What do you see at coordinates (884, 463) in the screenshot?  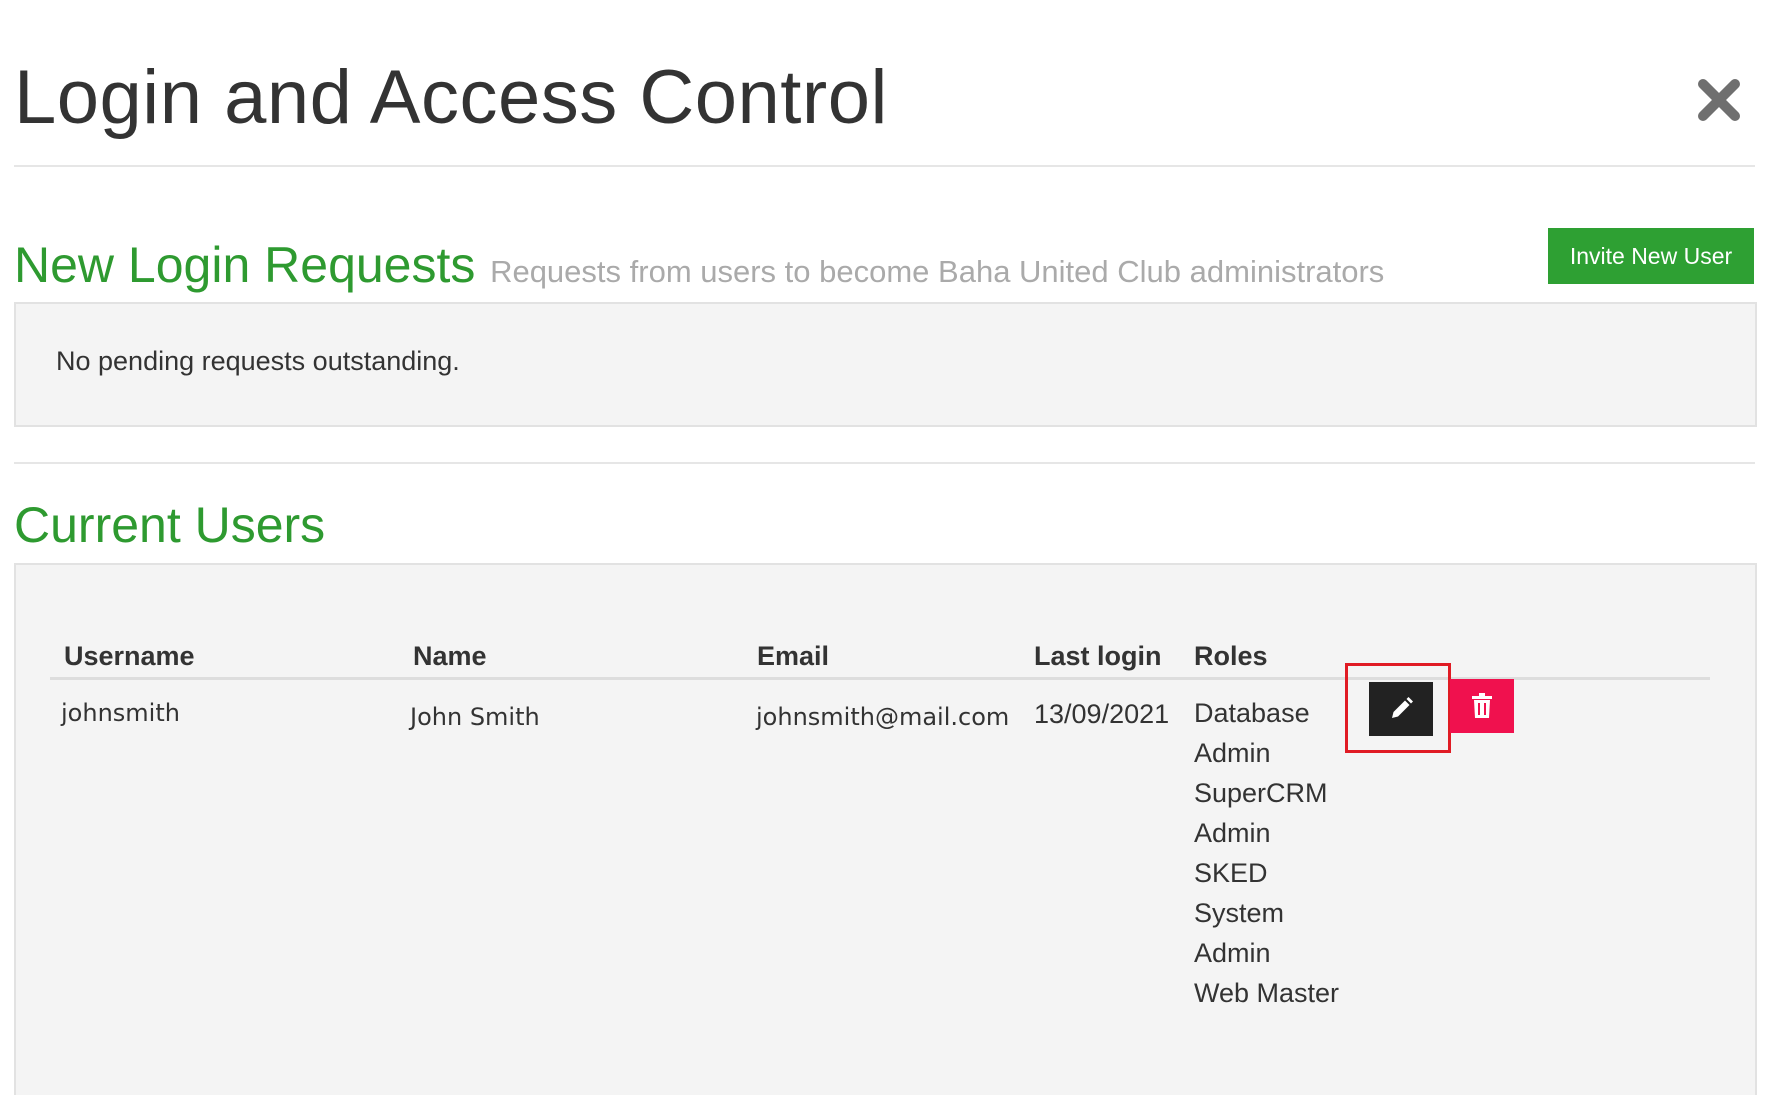 I see `section-divider` at bounding box center [884, 463].